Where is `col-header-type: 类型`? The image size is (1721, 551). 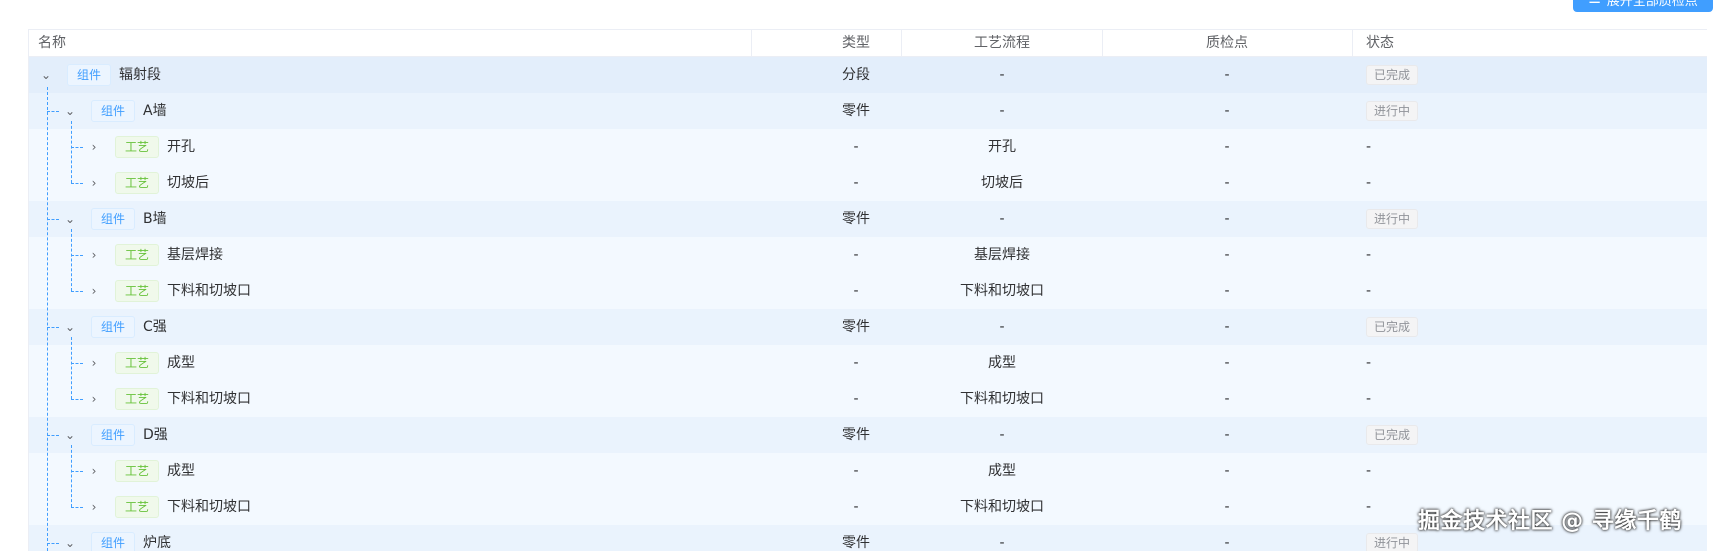 col-header-type: 类型 is located at coordinates (856, 43).